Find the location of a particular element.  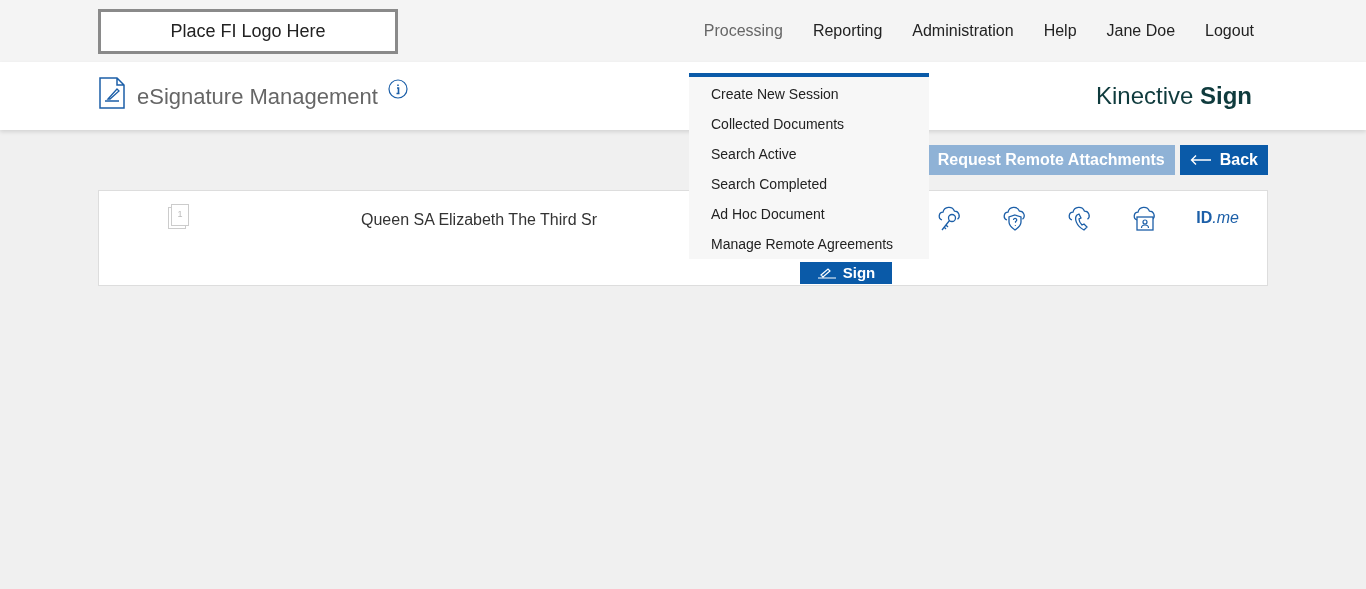

menu-item: Ad Hoc Document is located at coordinates (809, 214).